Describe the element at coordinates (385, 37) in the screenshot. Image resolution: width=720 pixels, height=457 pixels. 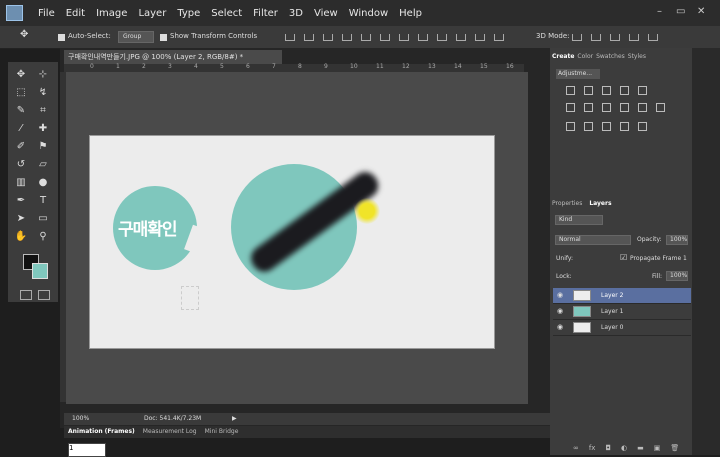
I see `align-right-icon` at that location.